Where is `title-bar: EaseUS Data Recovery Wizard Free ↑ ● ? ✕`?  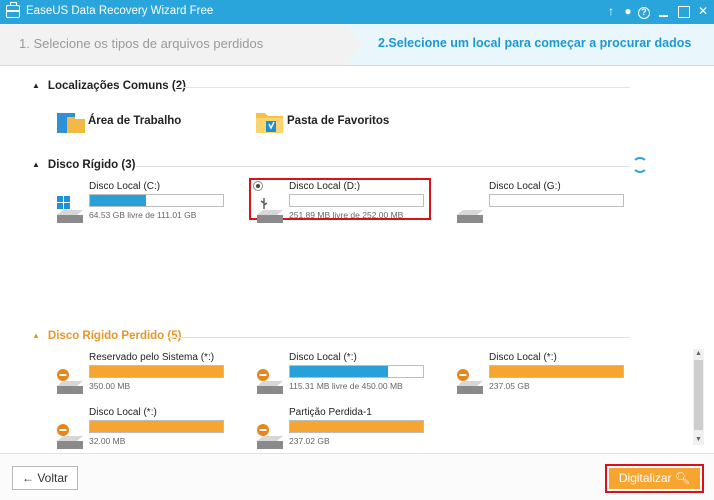
title-bar: EaseUS Data Recovery Wizard Free ↑ ● ? ✕ is located at coordinates (357, 12).